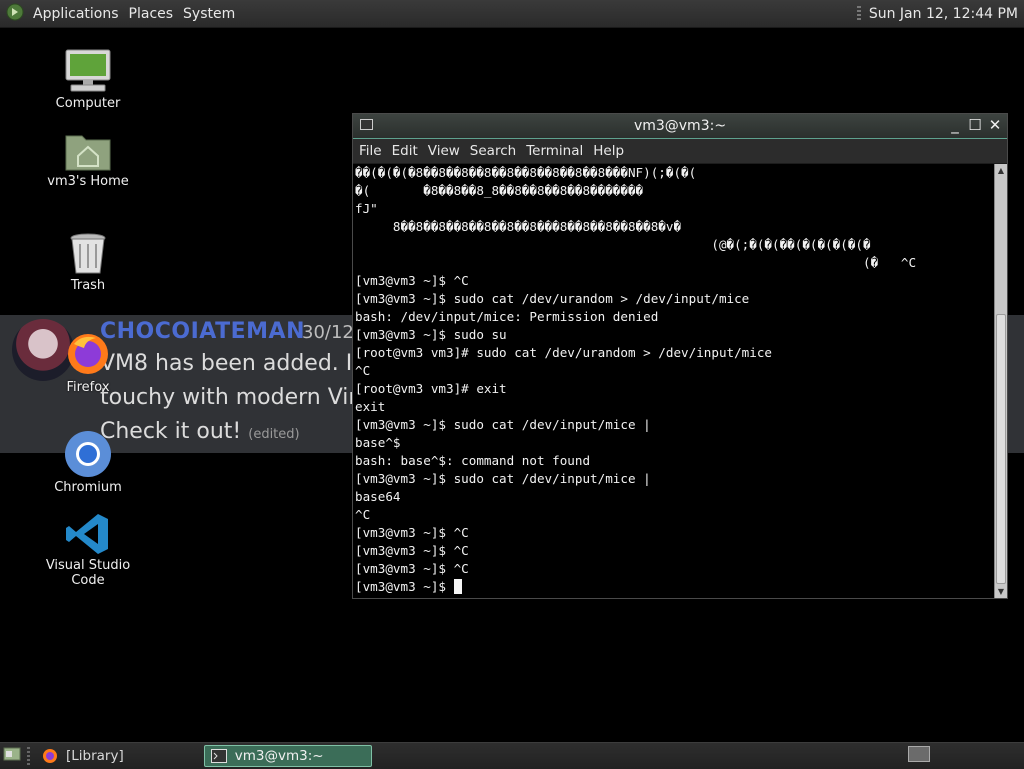 Image resolution: width=1024 pixels, height=769 pixels. What do you see at coordinates (680, 151) in the screenshot?
I see `terminal-menubar: File Edit View Search Terminal Help` at bounding box center [680, 151].